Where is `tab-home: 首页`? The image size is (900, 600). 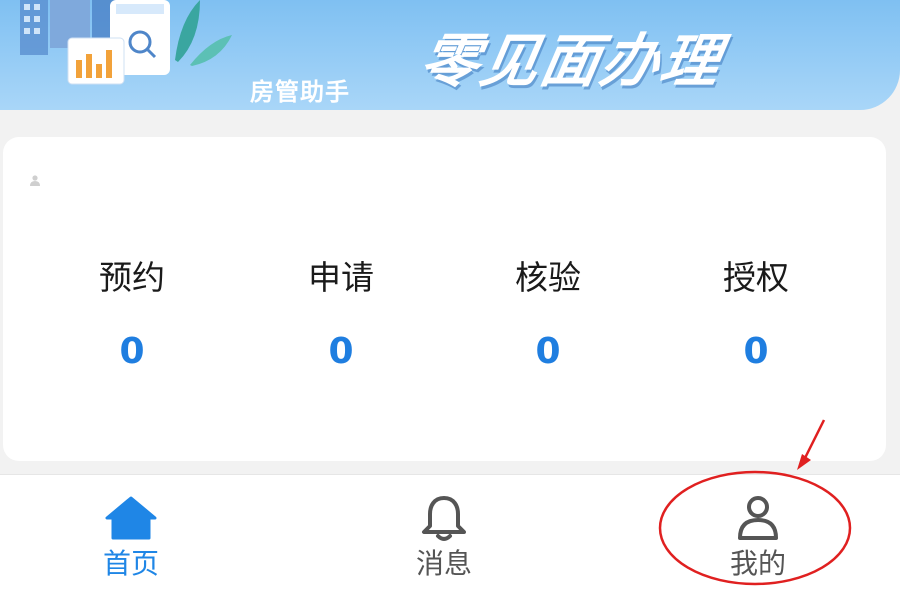 tab-home: 首页 is located at coordinates (131, 537).